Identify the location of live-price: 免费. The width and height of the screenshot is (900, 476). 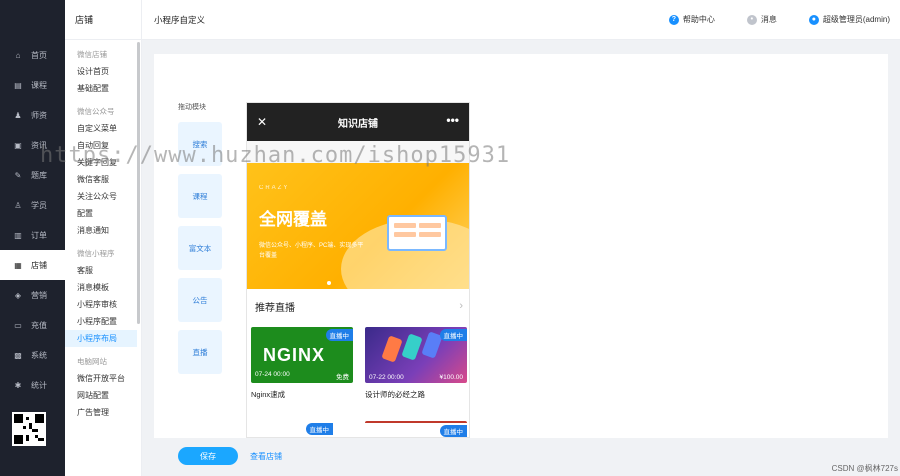
(342, 377).